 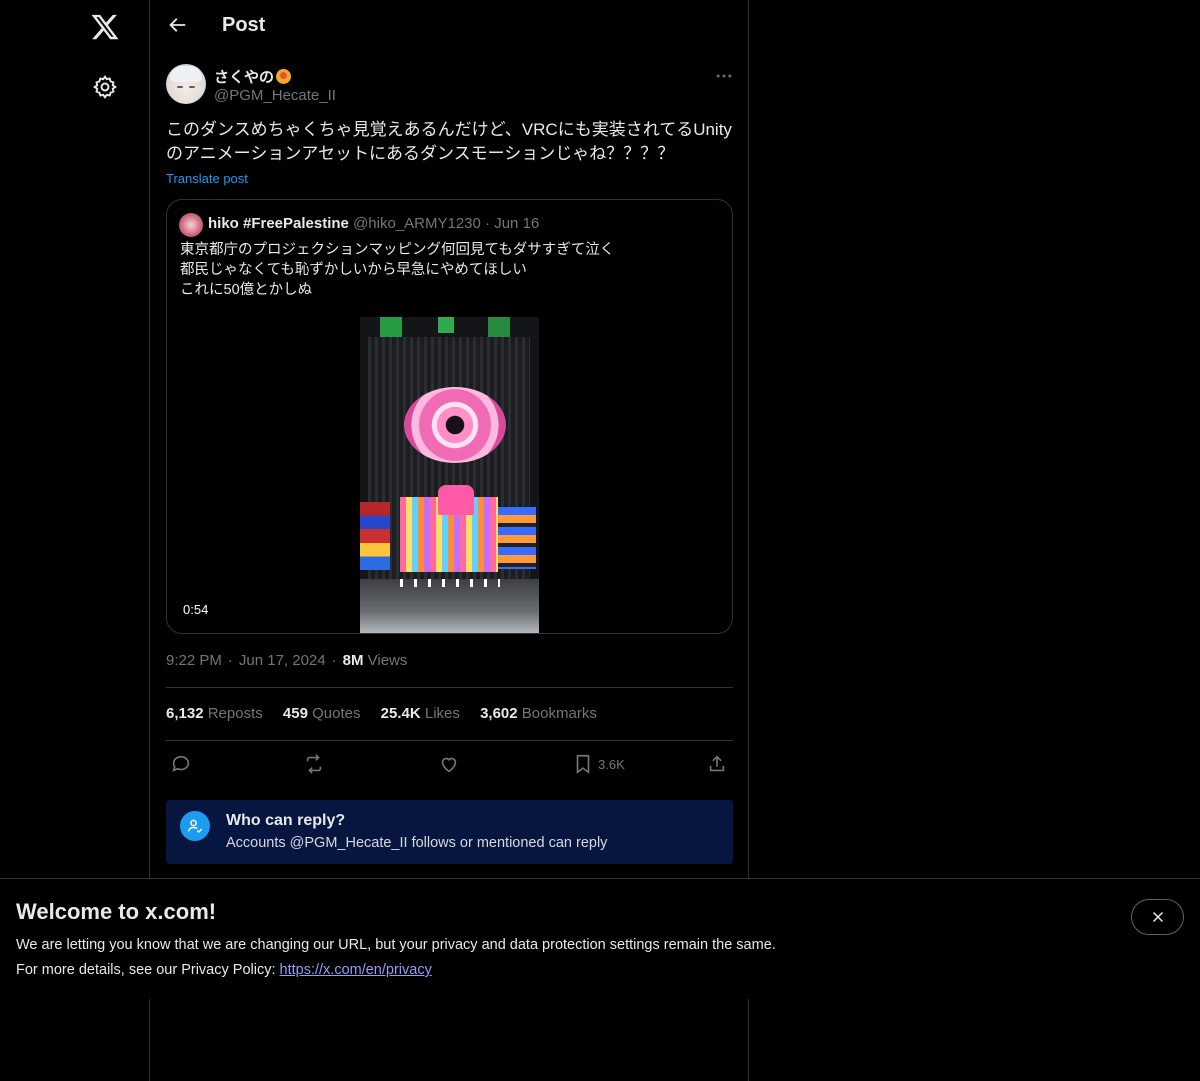 I want to click on bookmarks-label: Bookmarks, so click(x=559, y=713).